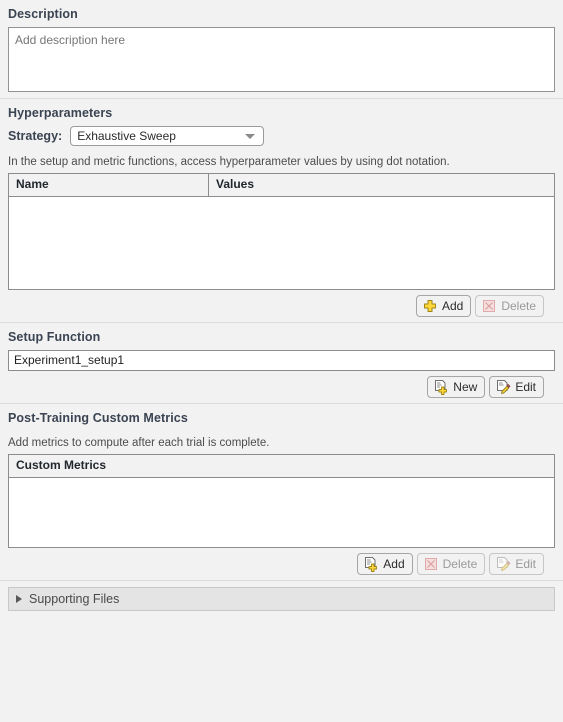  What do you see at coordinates (60, 113) in the screenshot?
I see `hyperparameters-title: Hyperparameters` at bounding box center [60, 113].